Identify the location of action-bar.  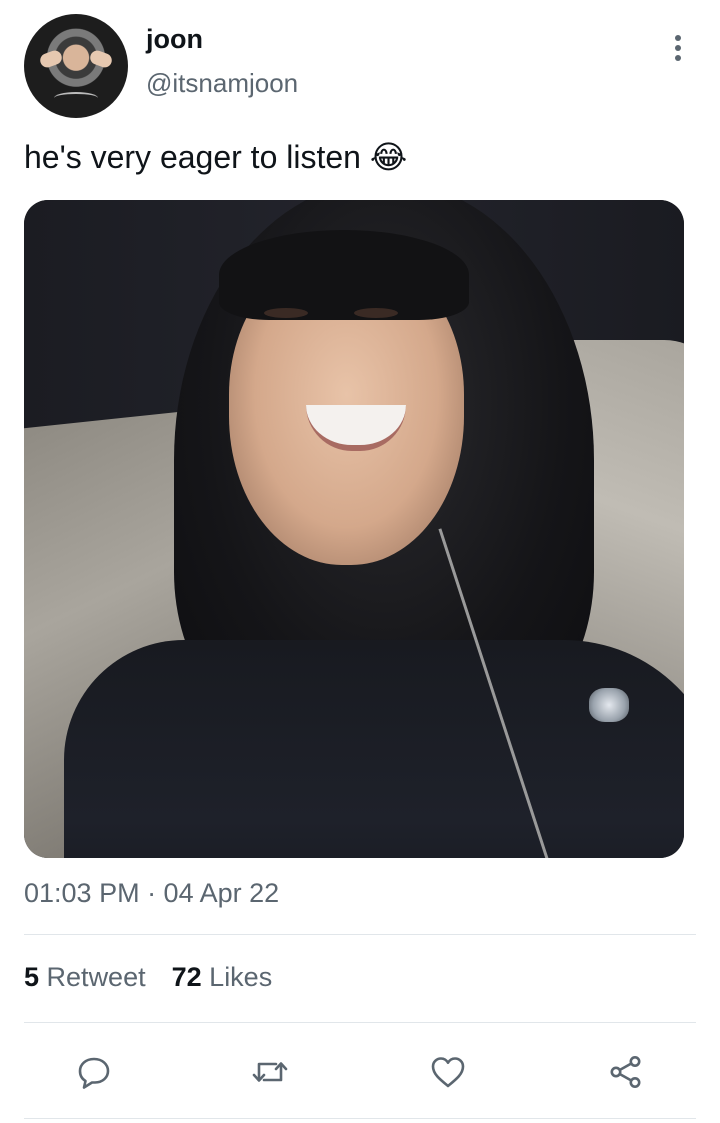
(360, 1072).